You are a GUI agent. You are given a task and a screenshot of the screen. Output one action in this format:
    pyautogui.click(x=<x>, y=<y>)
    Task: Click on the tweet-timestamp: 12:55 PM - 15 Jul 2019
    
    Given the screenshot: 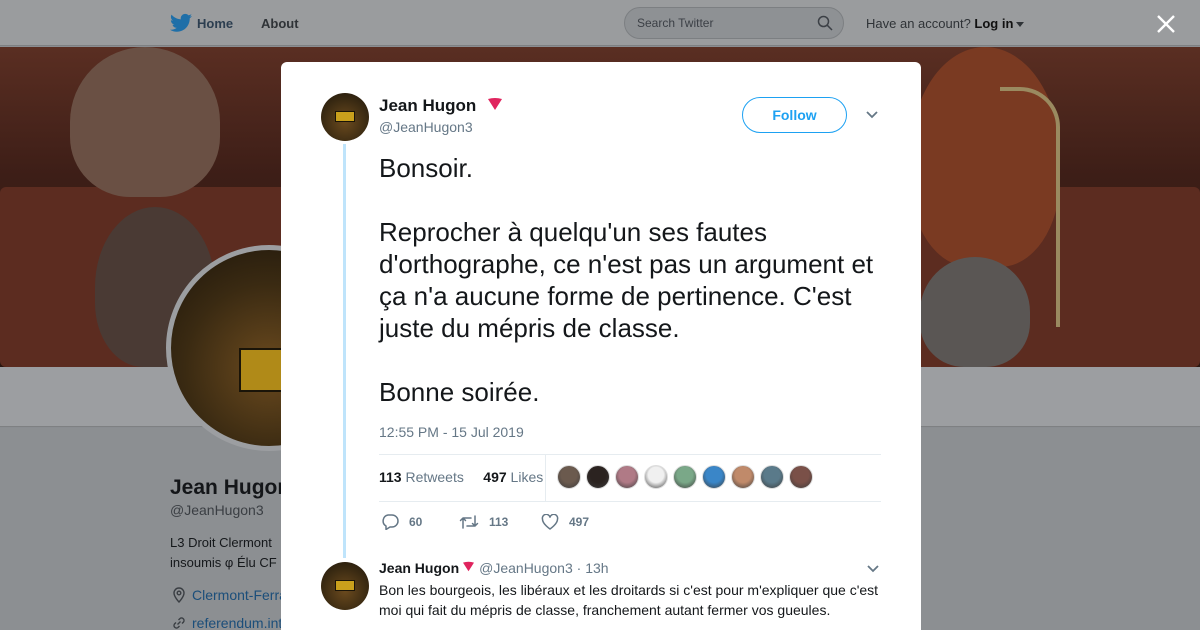 What is the action you would take?
    pyautogui.click(x=451, y=432)
    